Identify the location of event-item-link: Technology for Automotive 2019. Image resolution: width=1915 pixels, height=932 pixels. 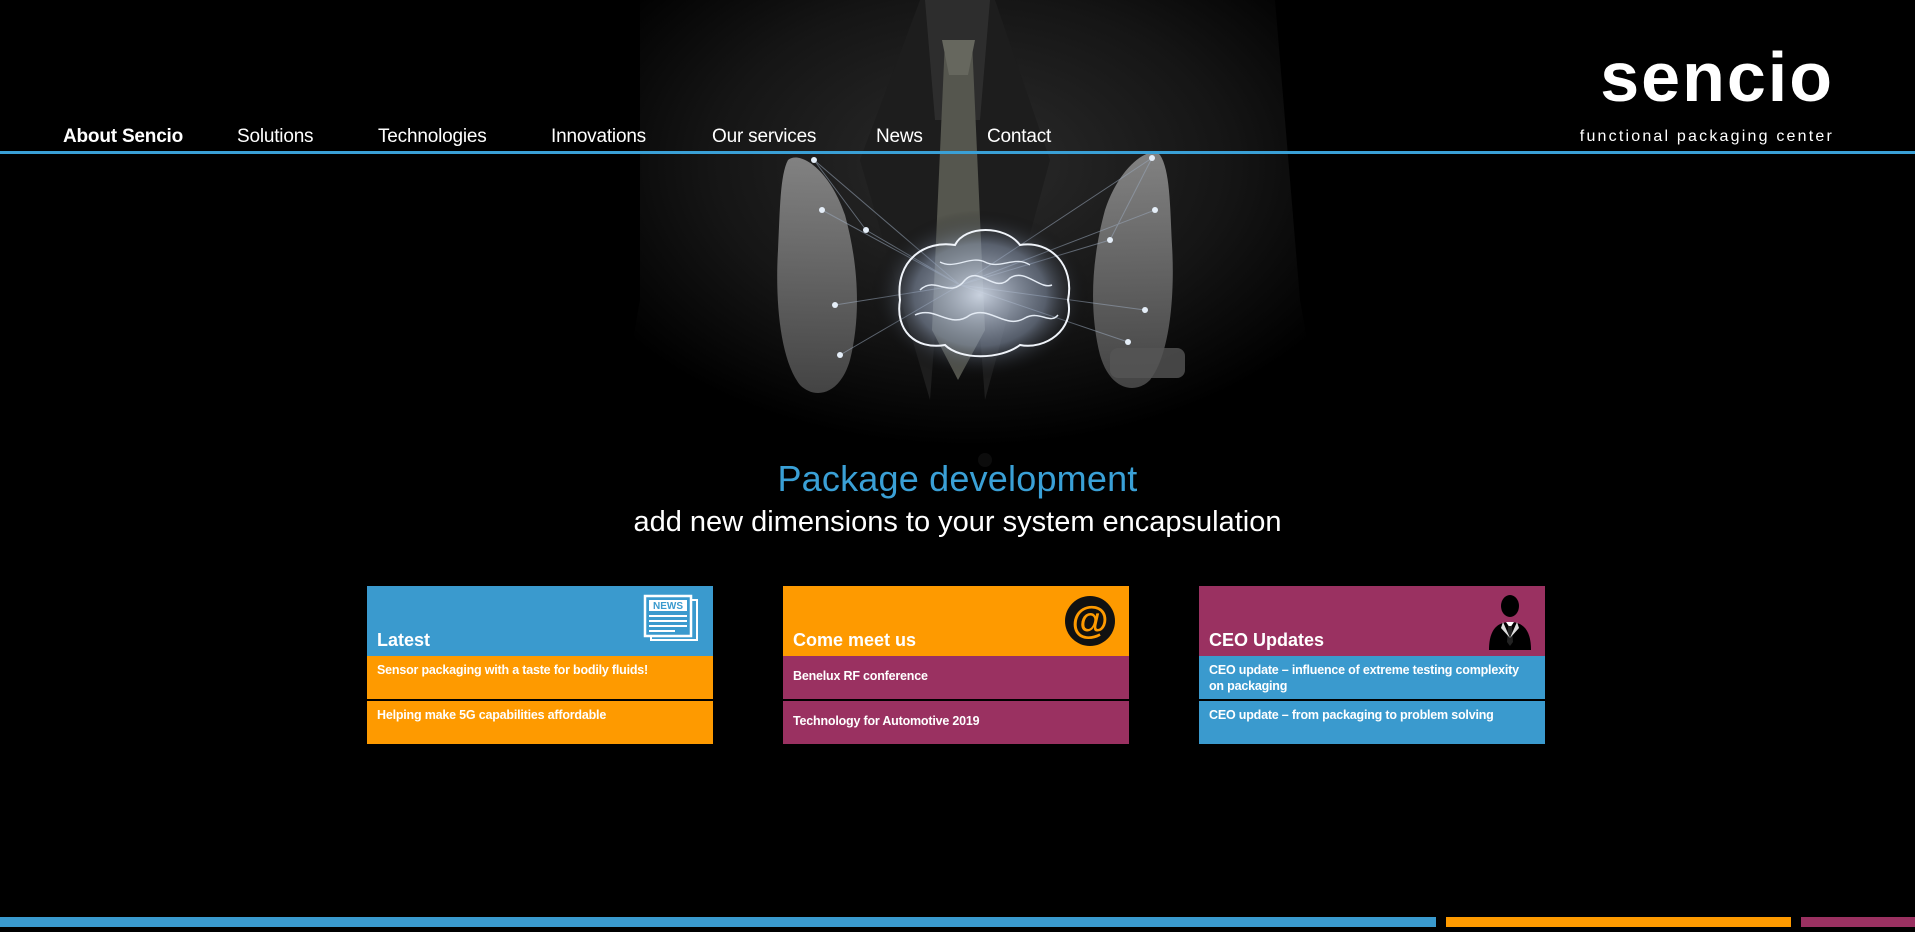
(954, 721).